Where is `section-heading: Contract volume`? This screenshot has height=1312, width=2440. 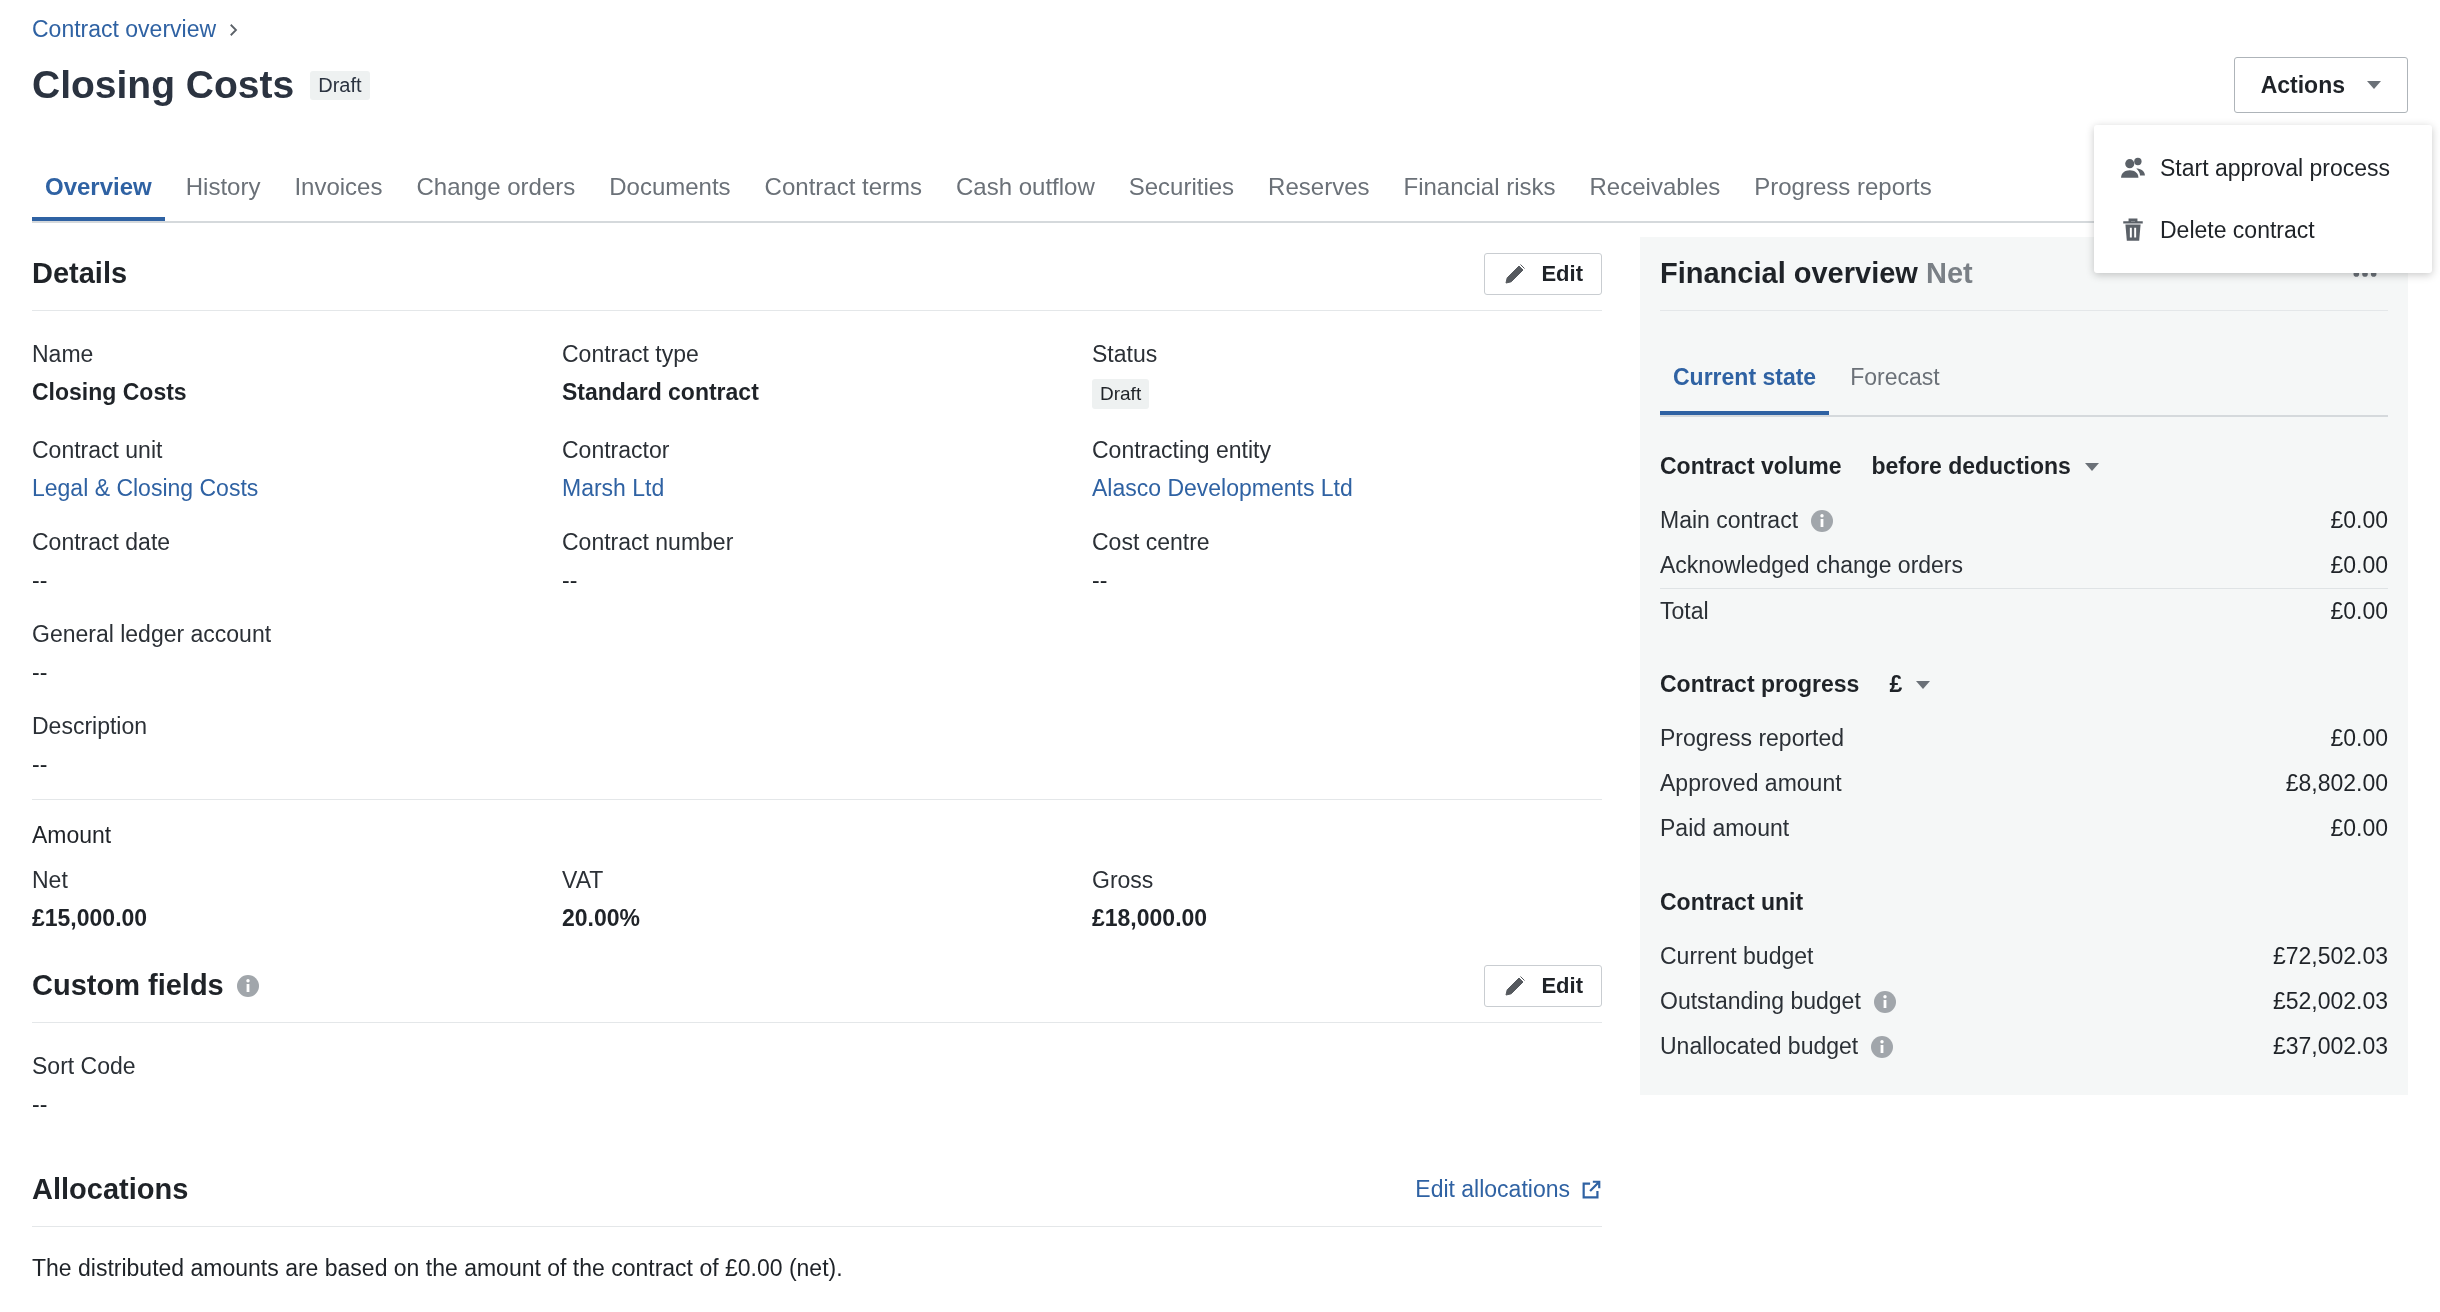
section-heading: Contract volume is located at coordinates (1751, 466).